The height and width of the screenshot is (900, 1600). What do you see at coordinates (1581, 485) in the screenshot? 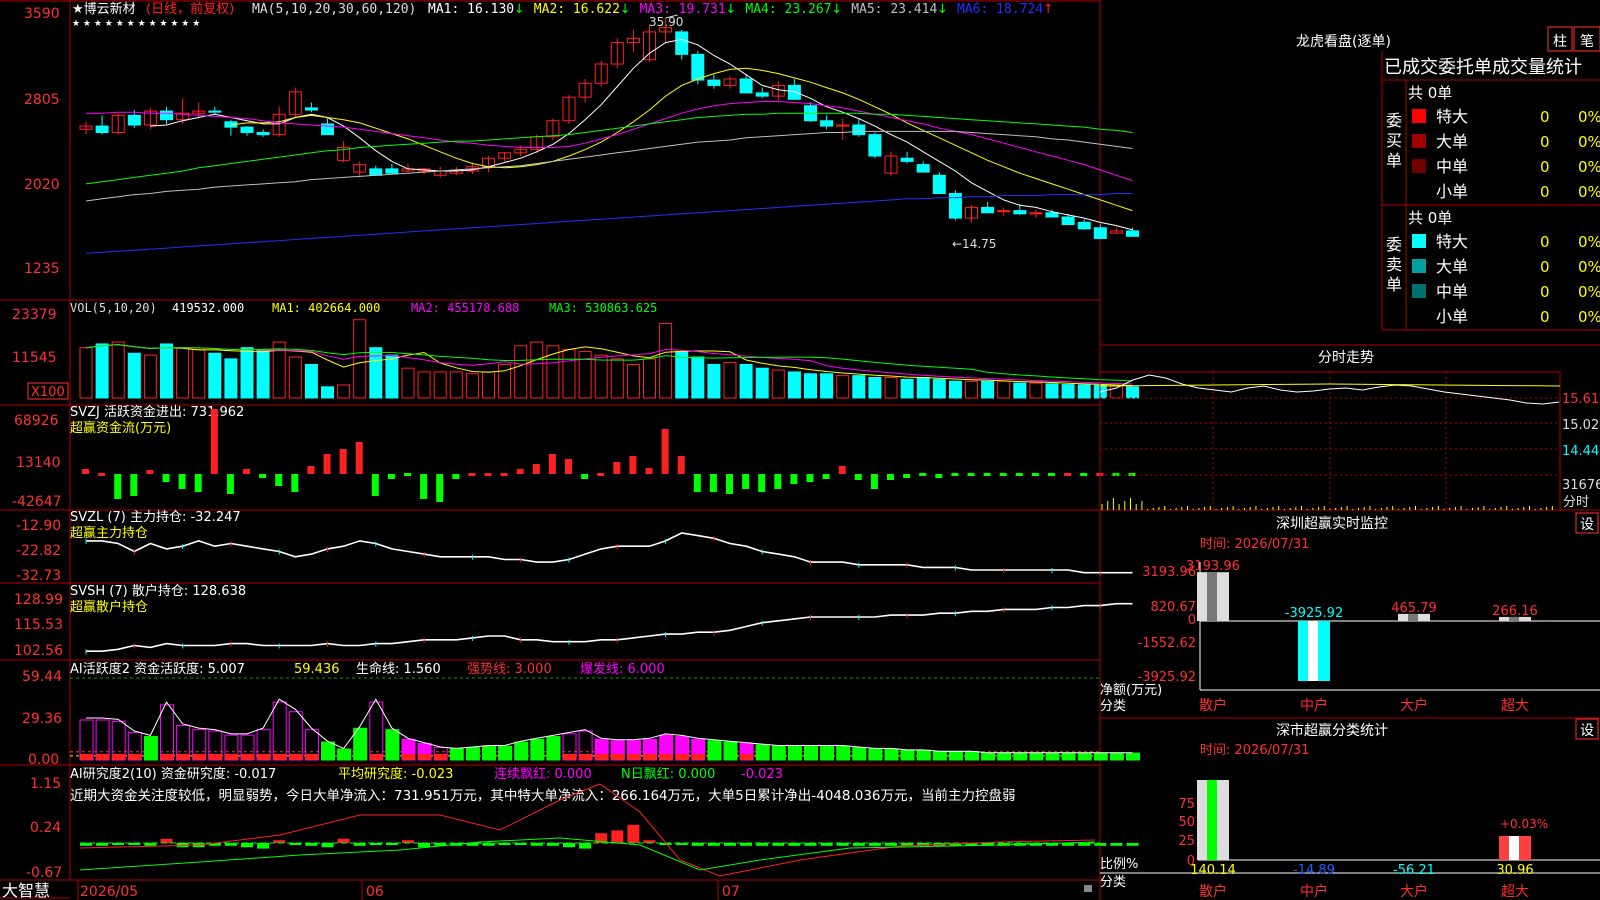
I see `intraday-y-3: 31676` at bounding box center [1581, 485].